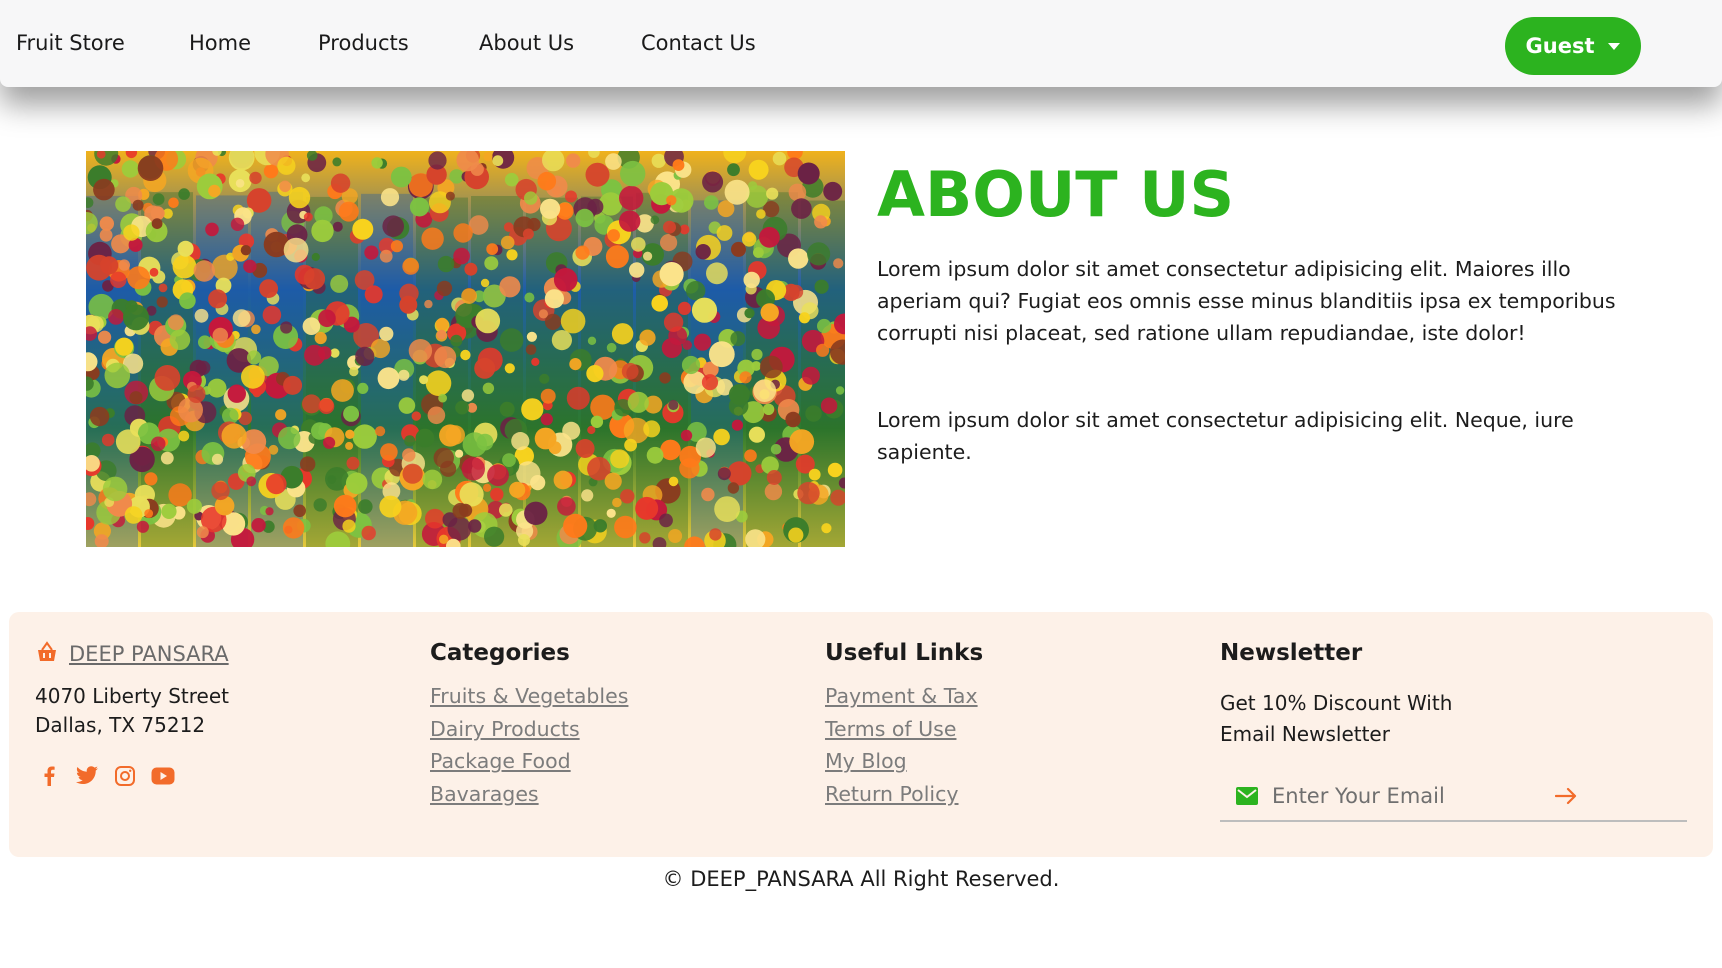 This screenshot has height=968, width=1722. I want to click on instagram-icon, so click(125, 776).